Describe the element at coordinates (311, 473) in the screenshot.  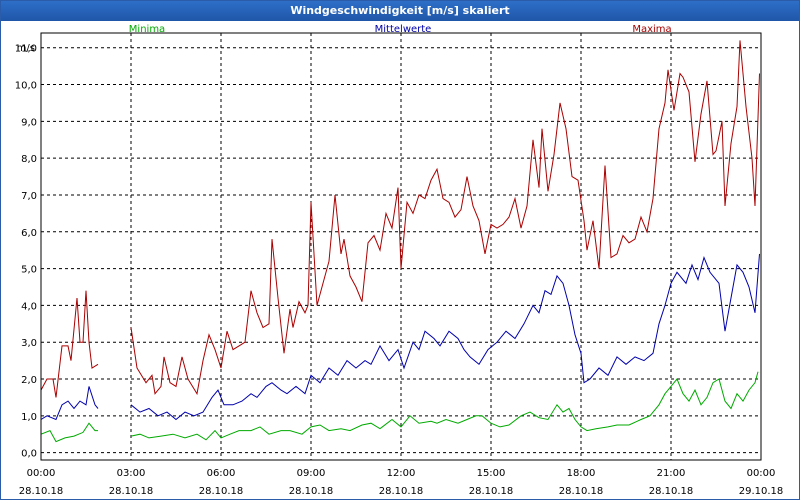
I see `x-tick-time: 09:00` at that location.